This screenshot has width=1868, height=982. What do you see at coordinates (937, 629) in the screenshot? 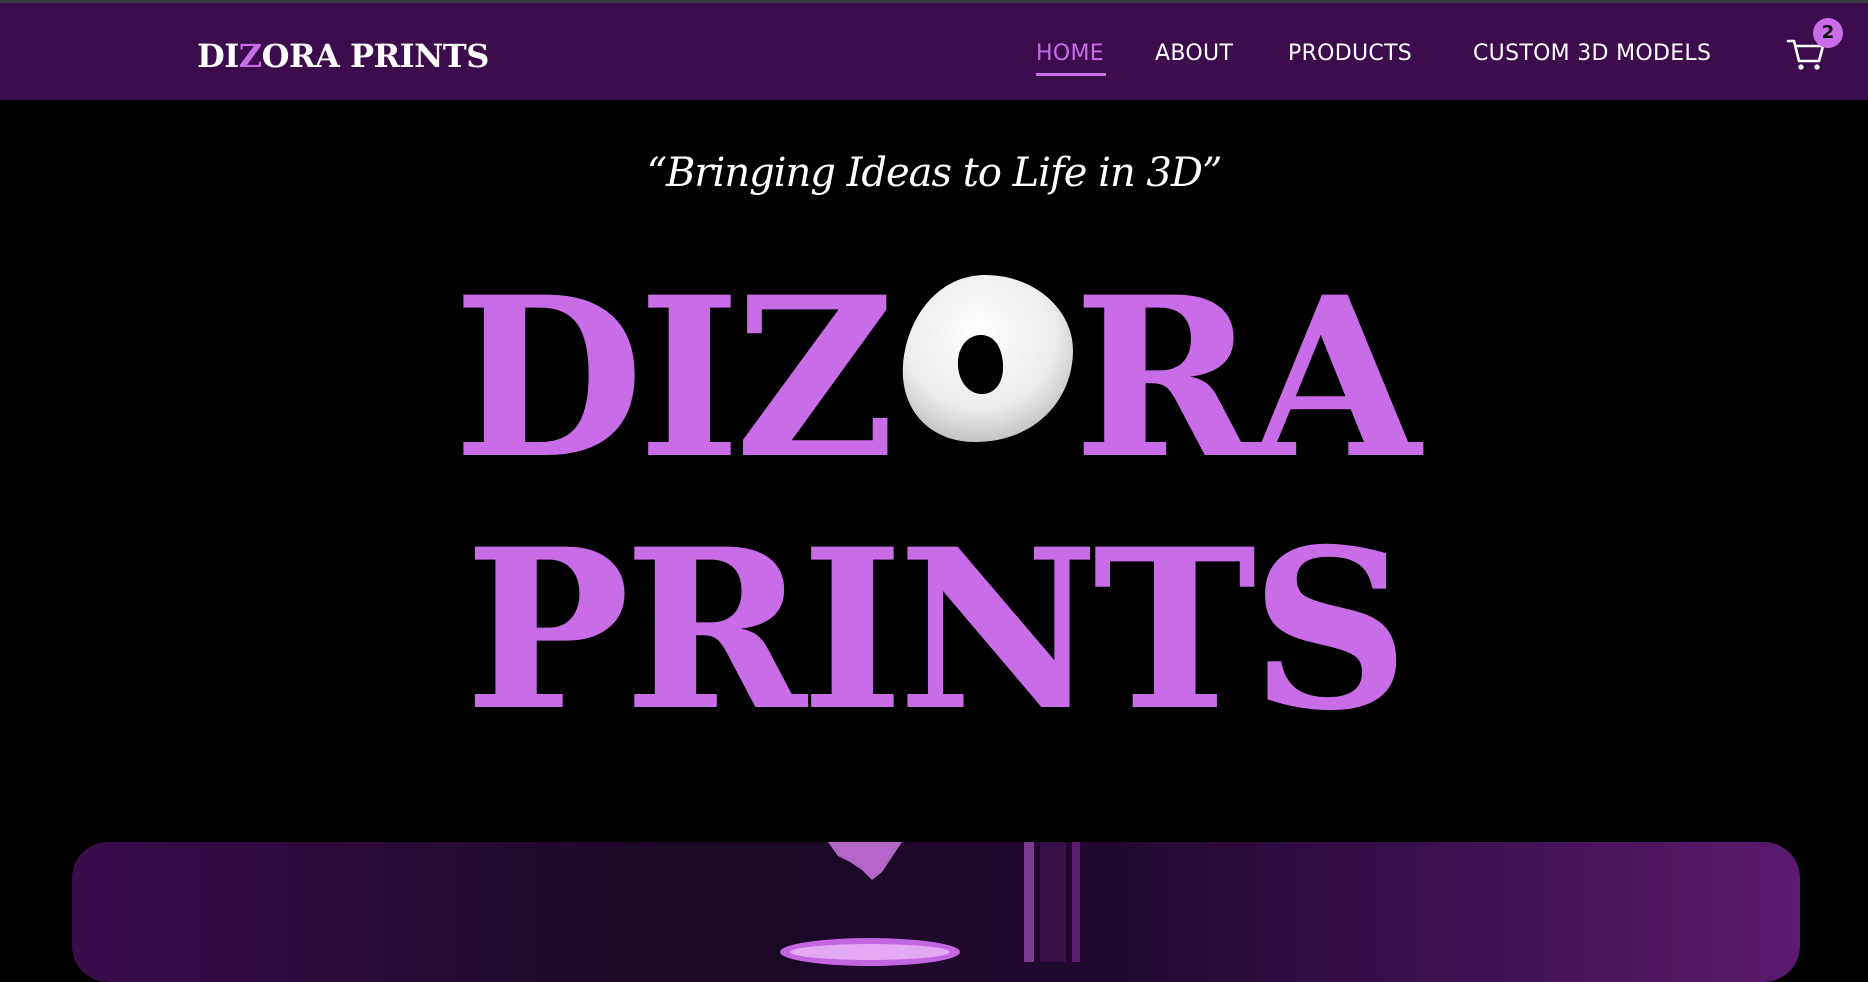
I see `hero-title-line2: PRINTS` at bounding box center [937, 629].